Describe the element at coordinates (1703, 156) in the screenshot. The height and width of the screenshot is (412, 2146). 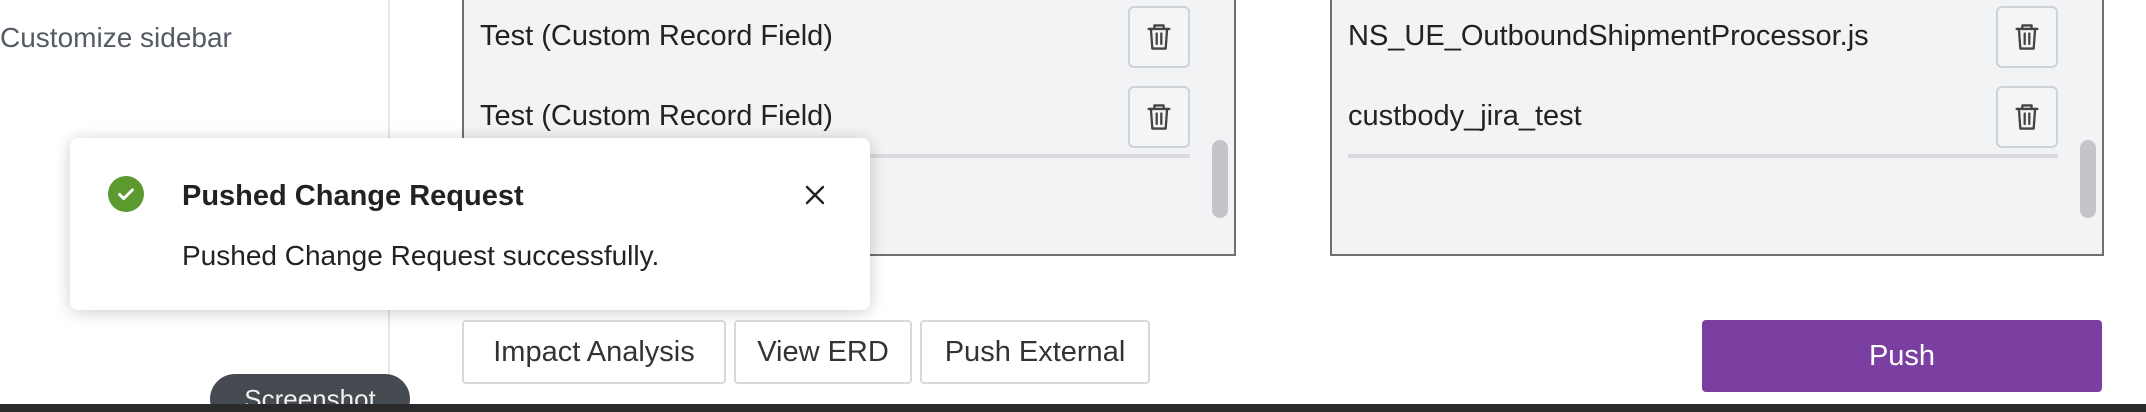
I see `list-divider` at that location.